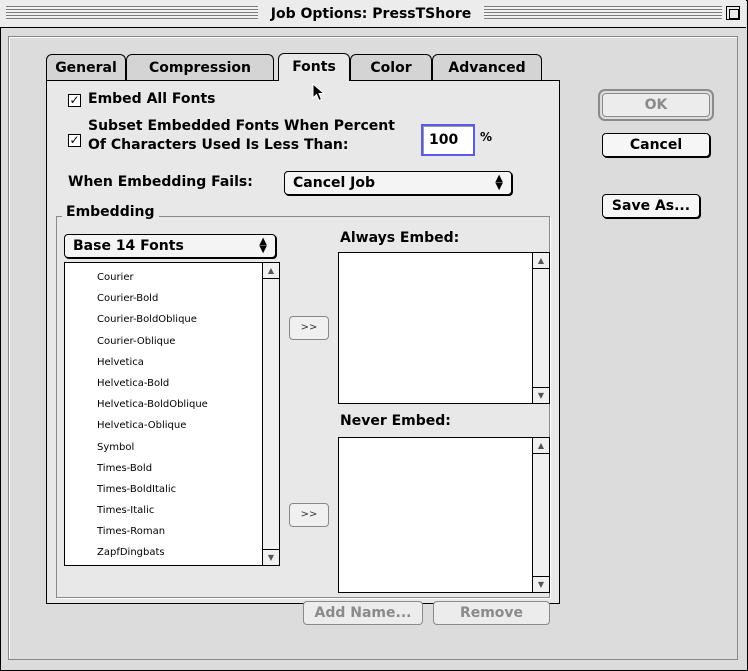  Describe the element at coordinates (179, 404) in the screenshot. I see `list-item: Helvetica-BoldOblique` at that location.